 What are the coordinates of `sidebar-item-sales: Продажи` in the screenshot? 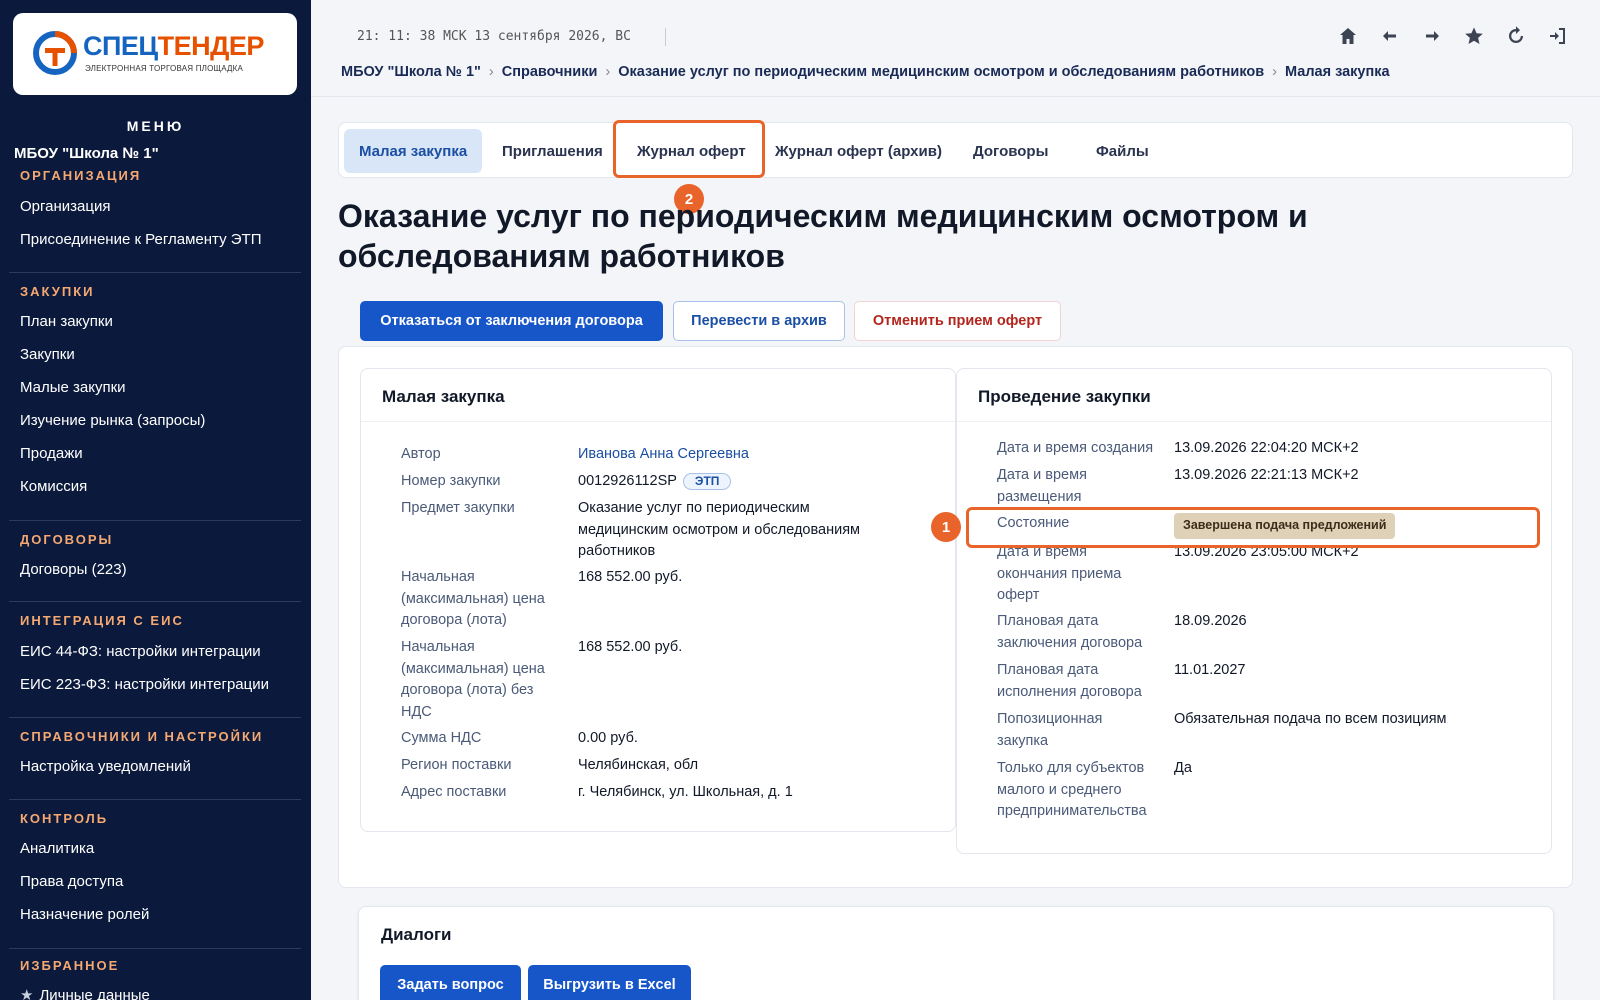 It's located at (51, 453).